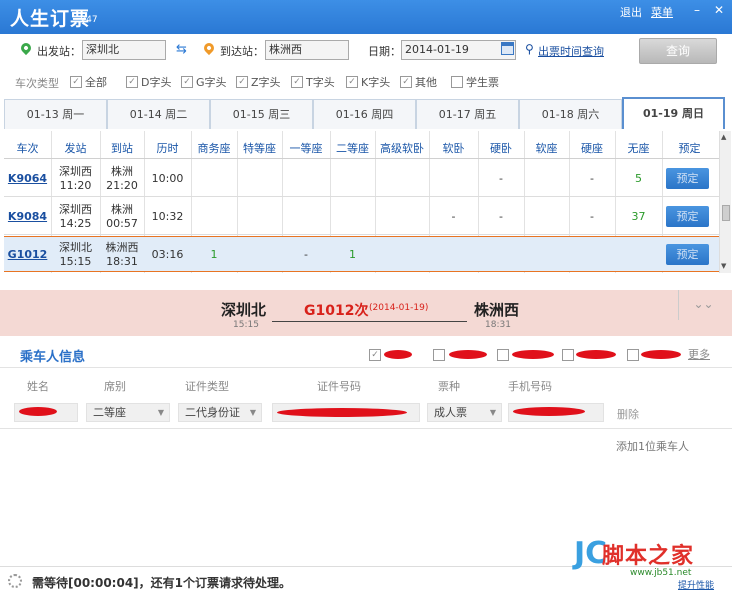  What do you see at coordinates (75, 209) in the screenshot?
I see `departure-station: 深圳西` at bounding box center [75, 209].